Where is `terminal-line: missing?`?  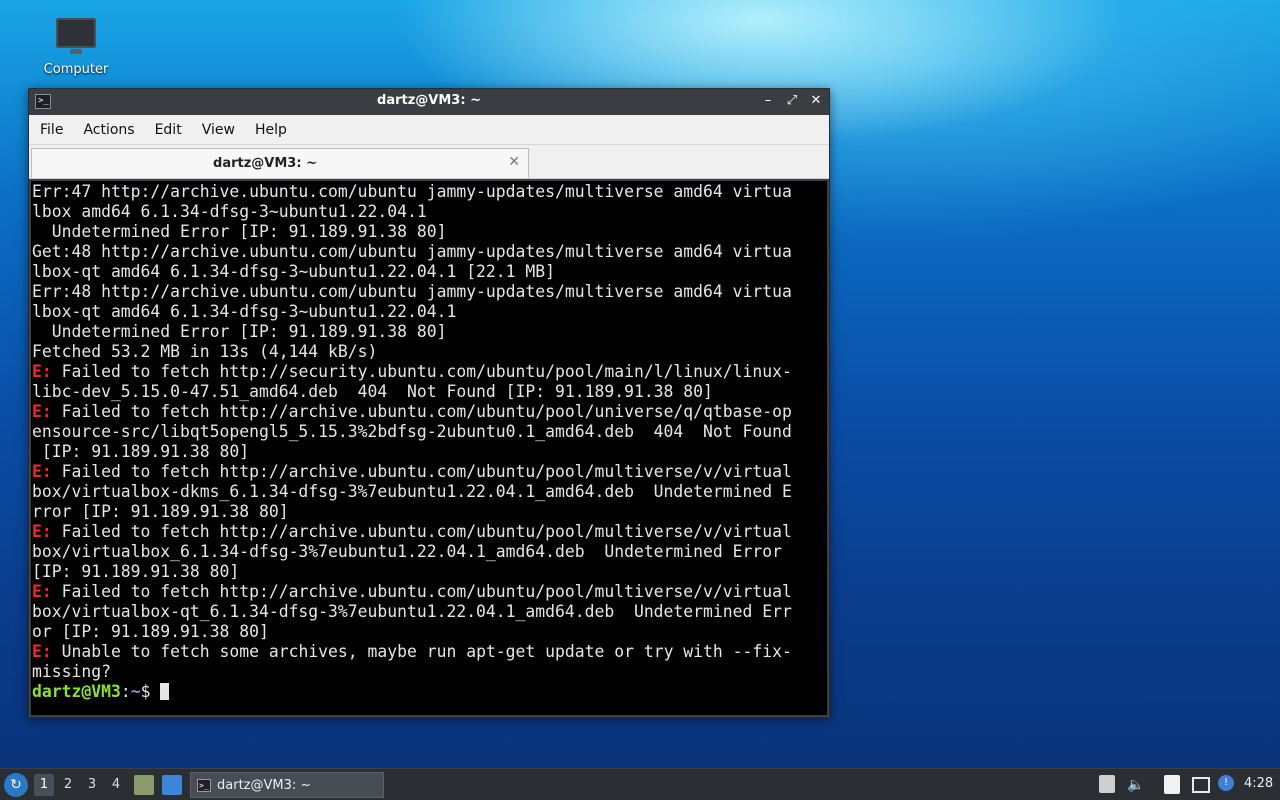 terminal-line: missing? is located at coordinates (429, 672).